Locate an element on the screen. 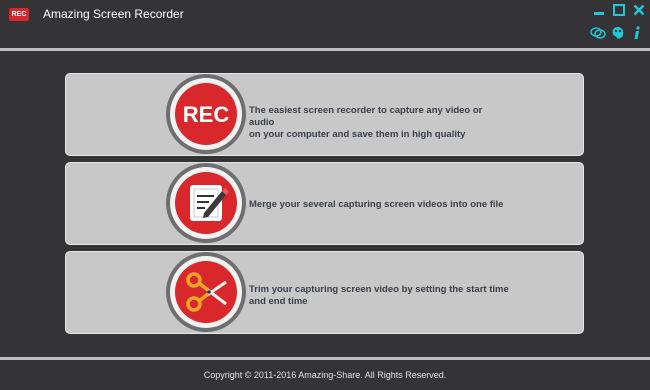 The width and height of the screenshot is (650, 390). info-button is located at coordinates (639, 33).